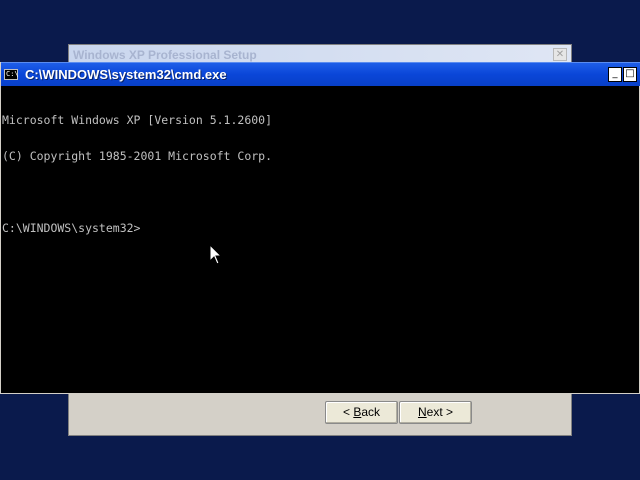 The width and height of the screenshot is (640, 480). What do you see at coordinates (71, 228) in the screenshot?
I see `console-prompt: C:\WINDOWS\system32>` at bounding box center [71, 228].